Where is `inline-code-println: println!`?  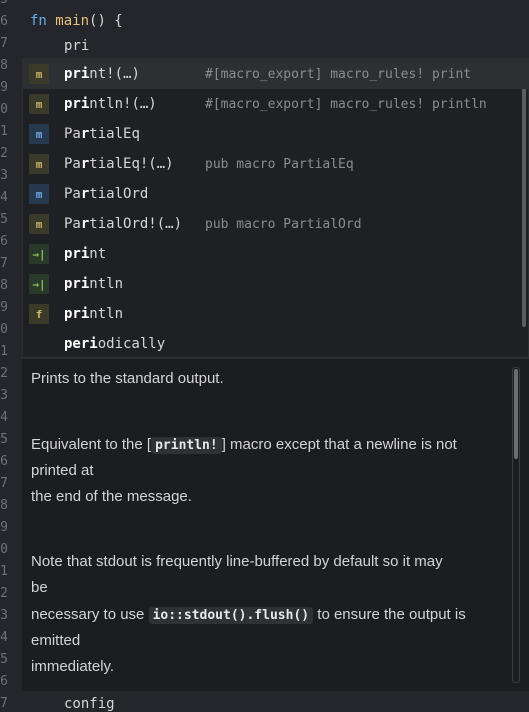 inline-code-println: println! is located at coordinates (186, 445).